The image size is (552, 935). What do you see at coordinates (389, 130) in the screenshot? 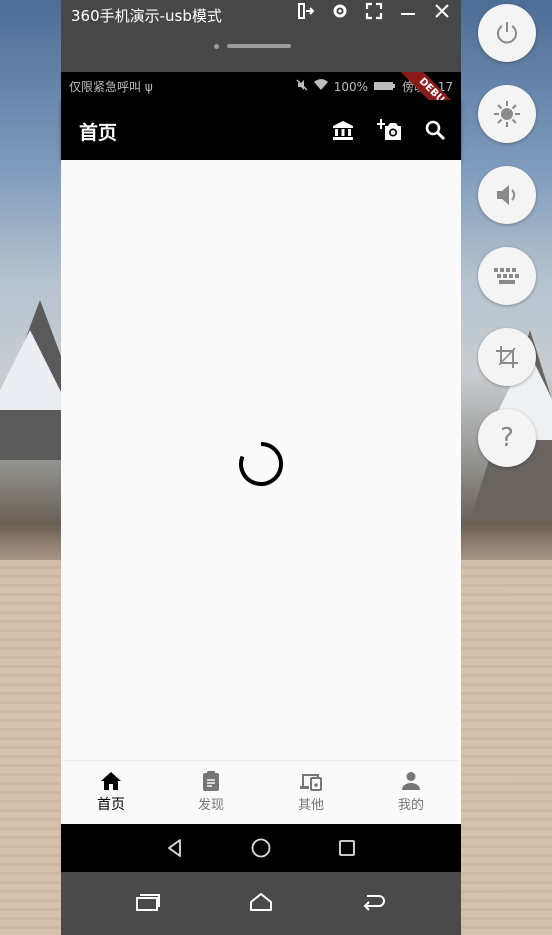
I see `add-photo-icon` at bounding box center [389, 130].